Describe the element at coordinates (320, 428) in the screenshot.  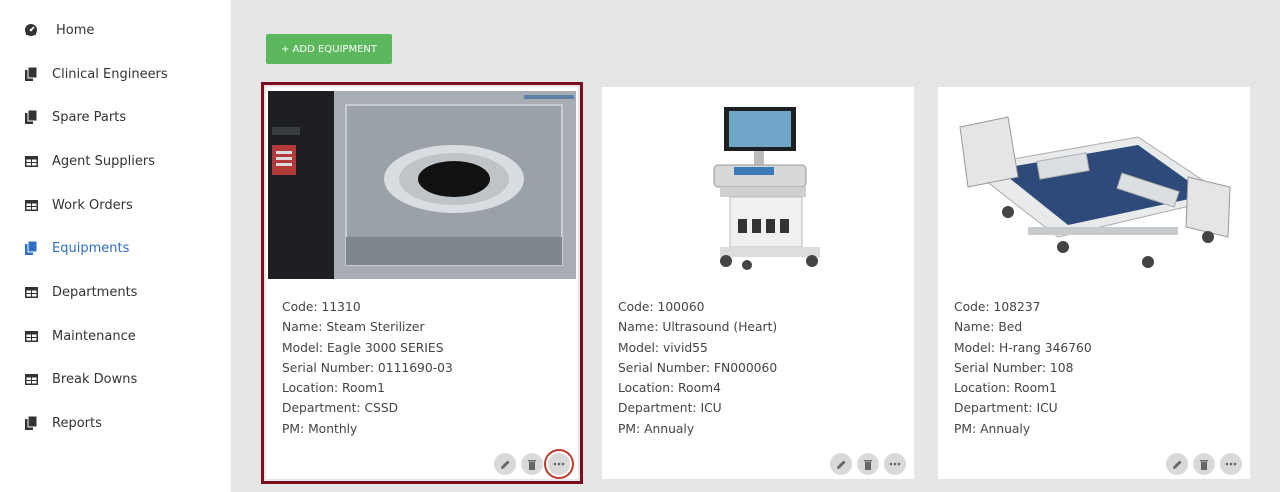
I see `equipment-pm: PM: Monthly` at that location.